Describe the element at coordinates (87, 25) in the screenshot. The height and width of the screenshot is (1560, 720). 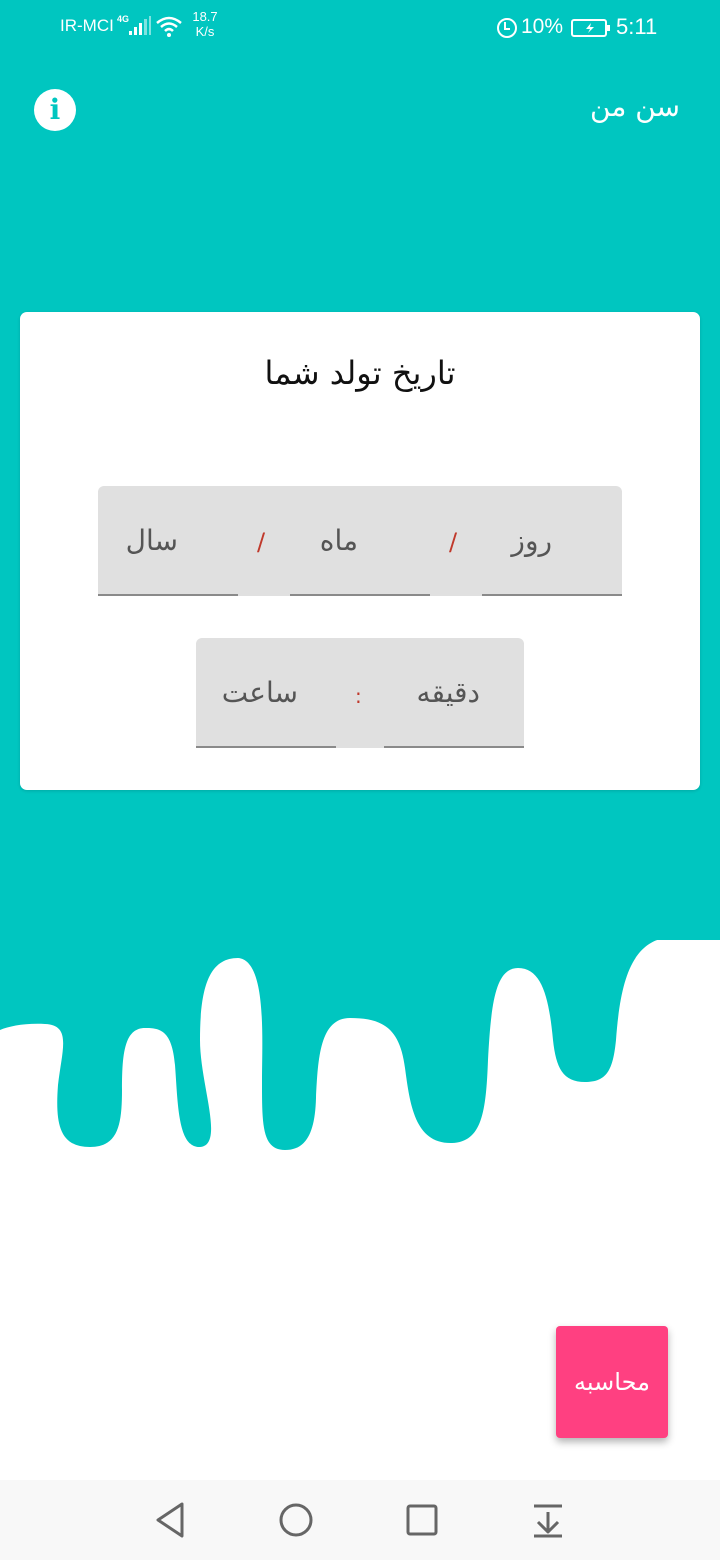
I see `carrier-label: IR-MCI` at that location.